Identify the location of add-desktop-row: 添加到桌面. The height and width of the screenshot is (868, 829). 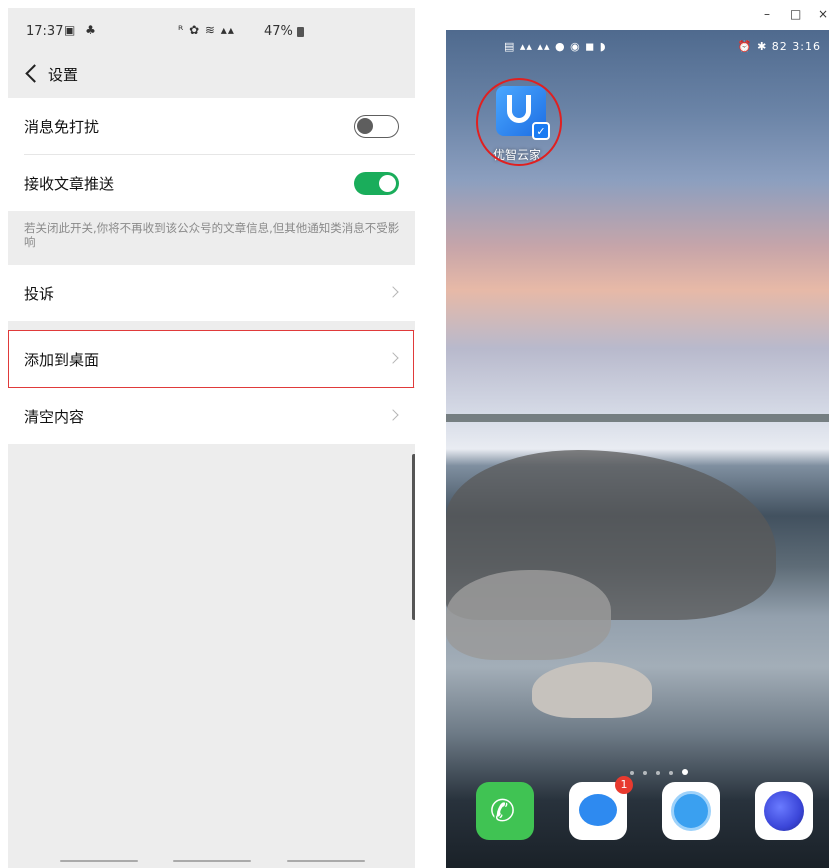
(219, 359).